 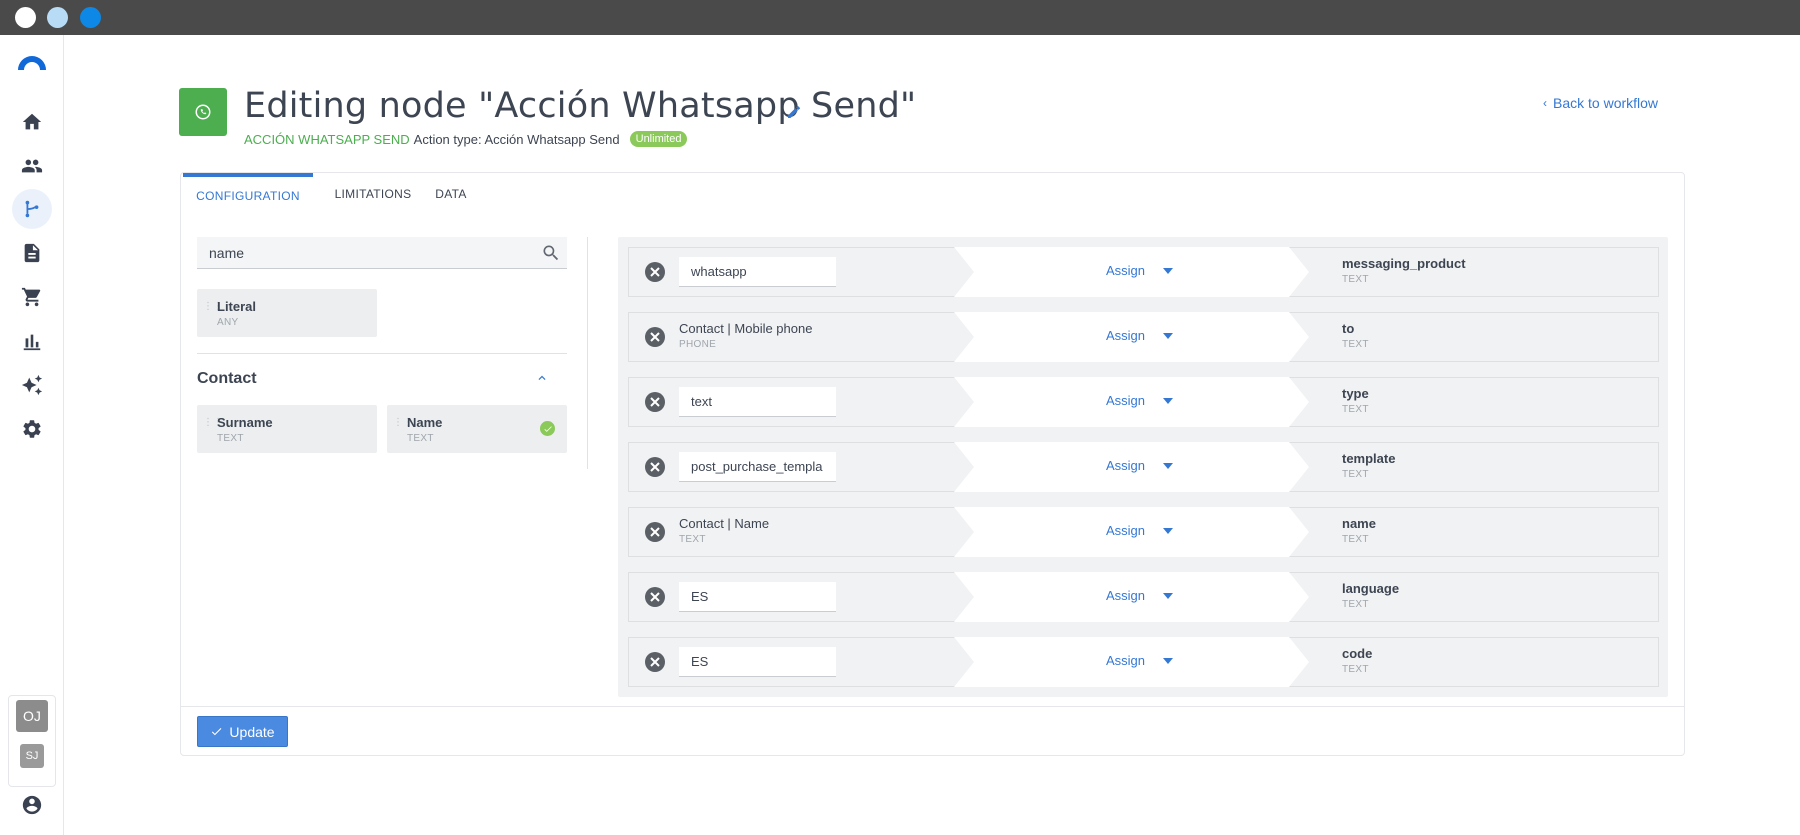 What do you see at coordinates (228, 322) in the screenshot?
I see `field-type: ANY` at bounding box center [228, 322].